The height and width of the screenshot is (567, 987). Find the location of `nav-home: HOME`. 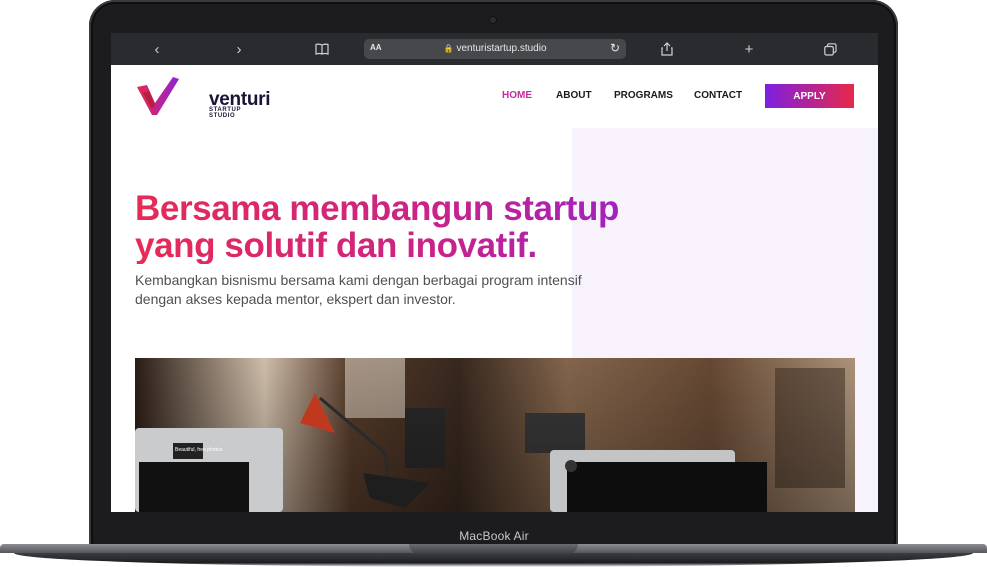

nav-home: HOME is located at coordinates (517, 95).